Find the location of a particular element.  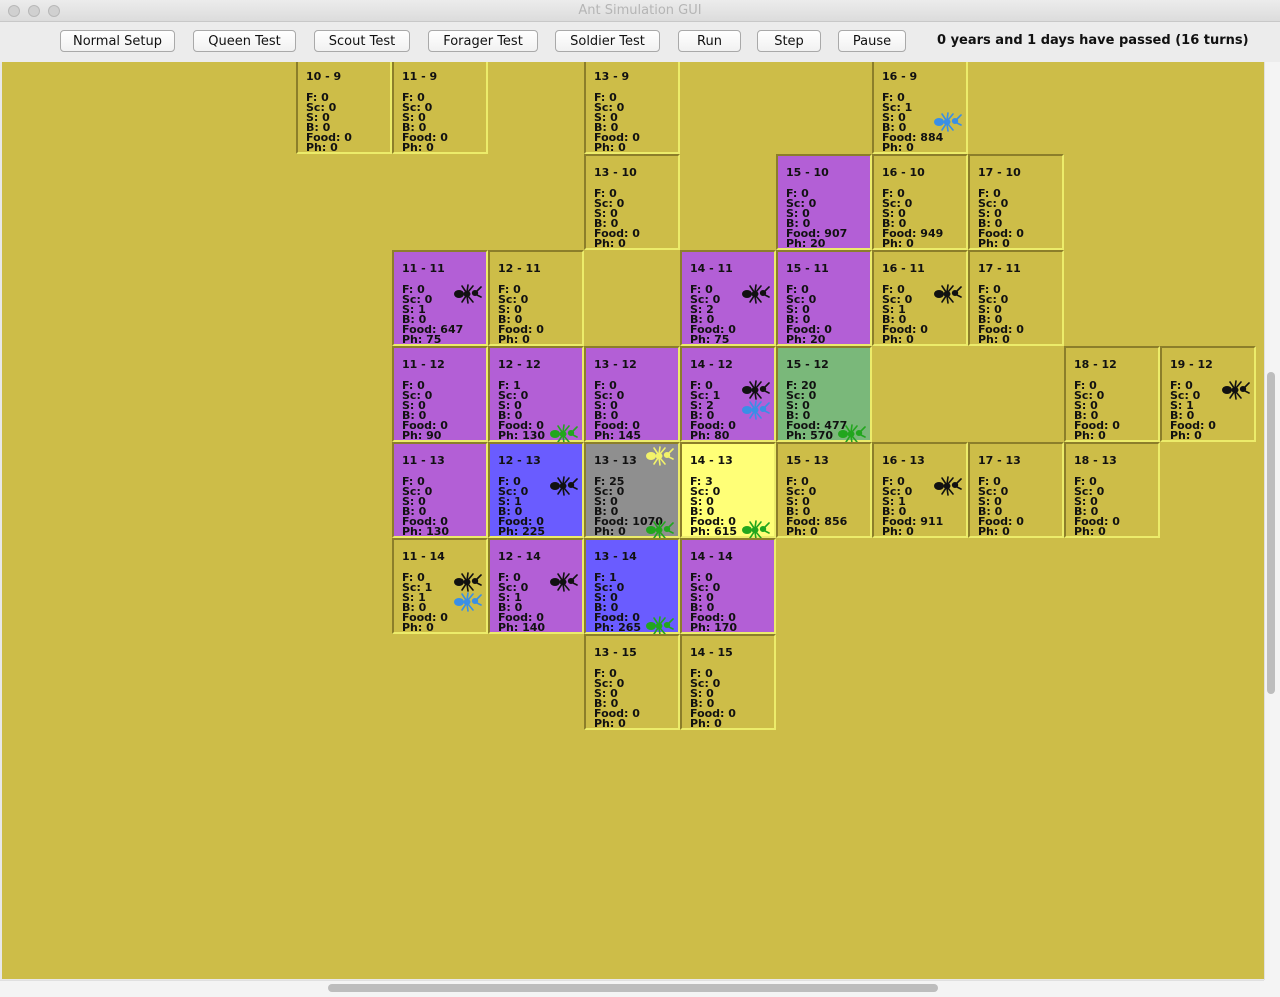

stat-value: 1 is located at coordinates (428, 587).